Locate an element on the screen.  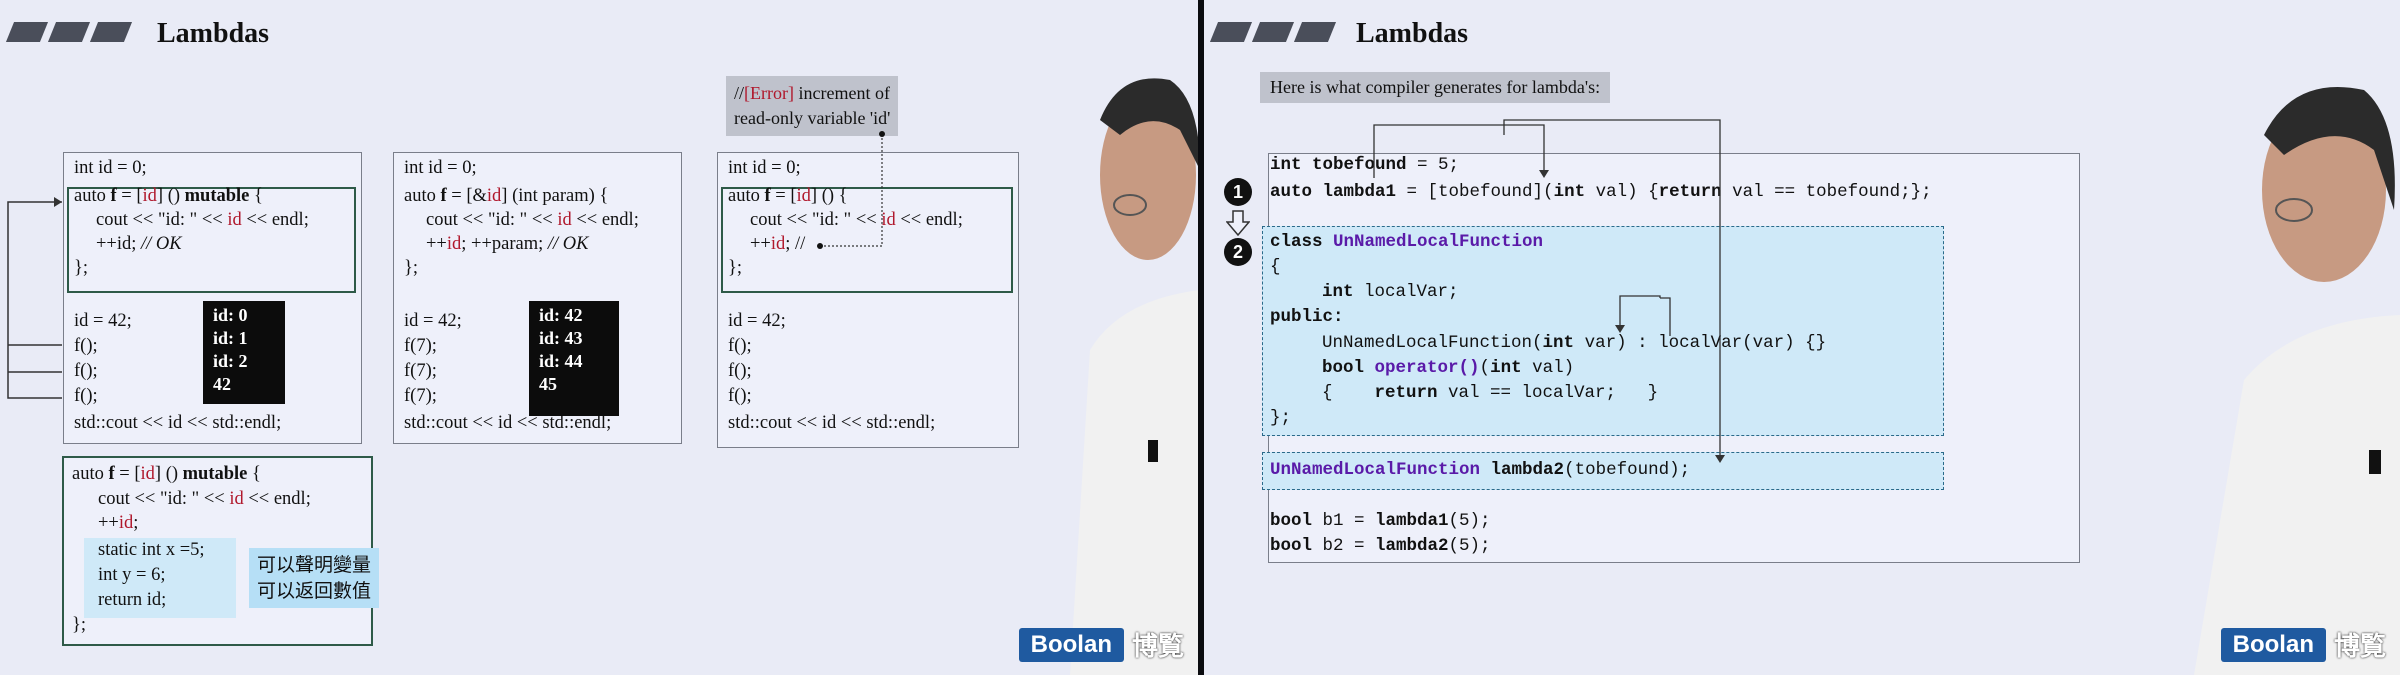
call-arrows-icon is located at coordinates (34, 298).